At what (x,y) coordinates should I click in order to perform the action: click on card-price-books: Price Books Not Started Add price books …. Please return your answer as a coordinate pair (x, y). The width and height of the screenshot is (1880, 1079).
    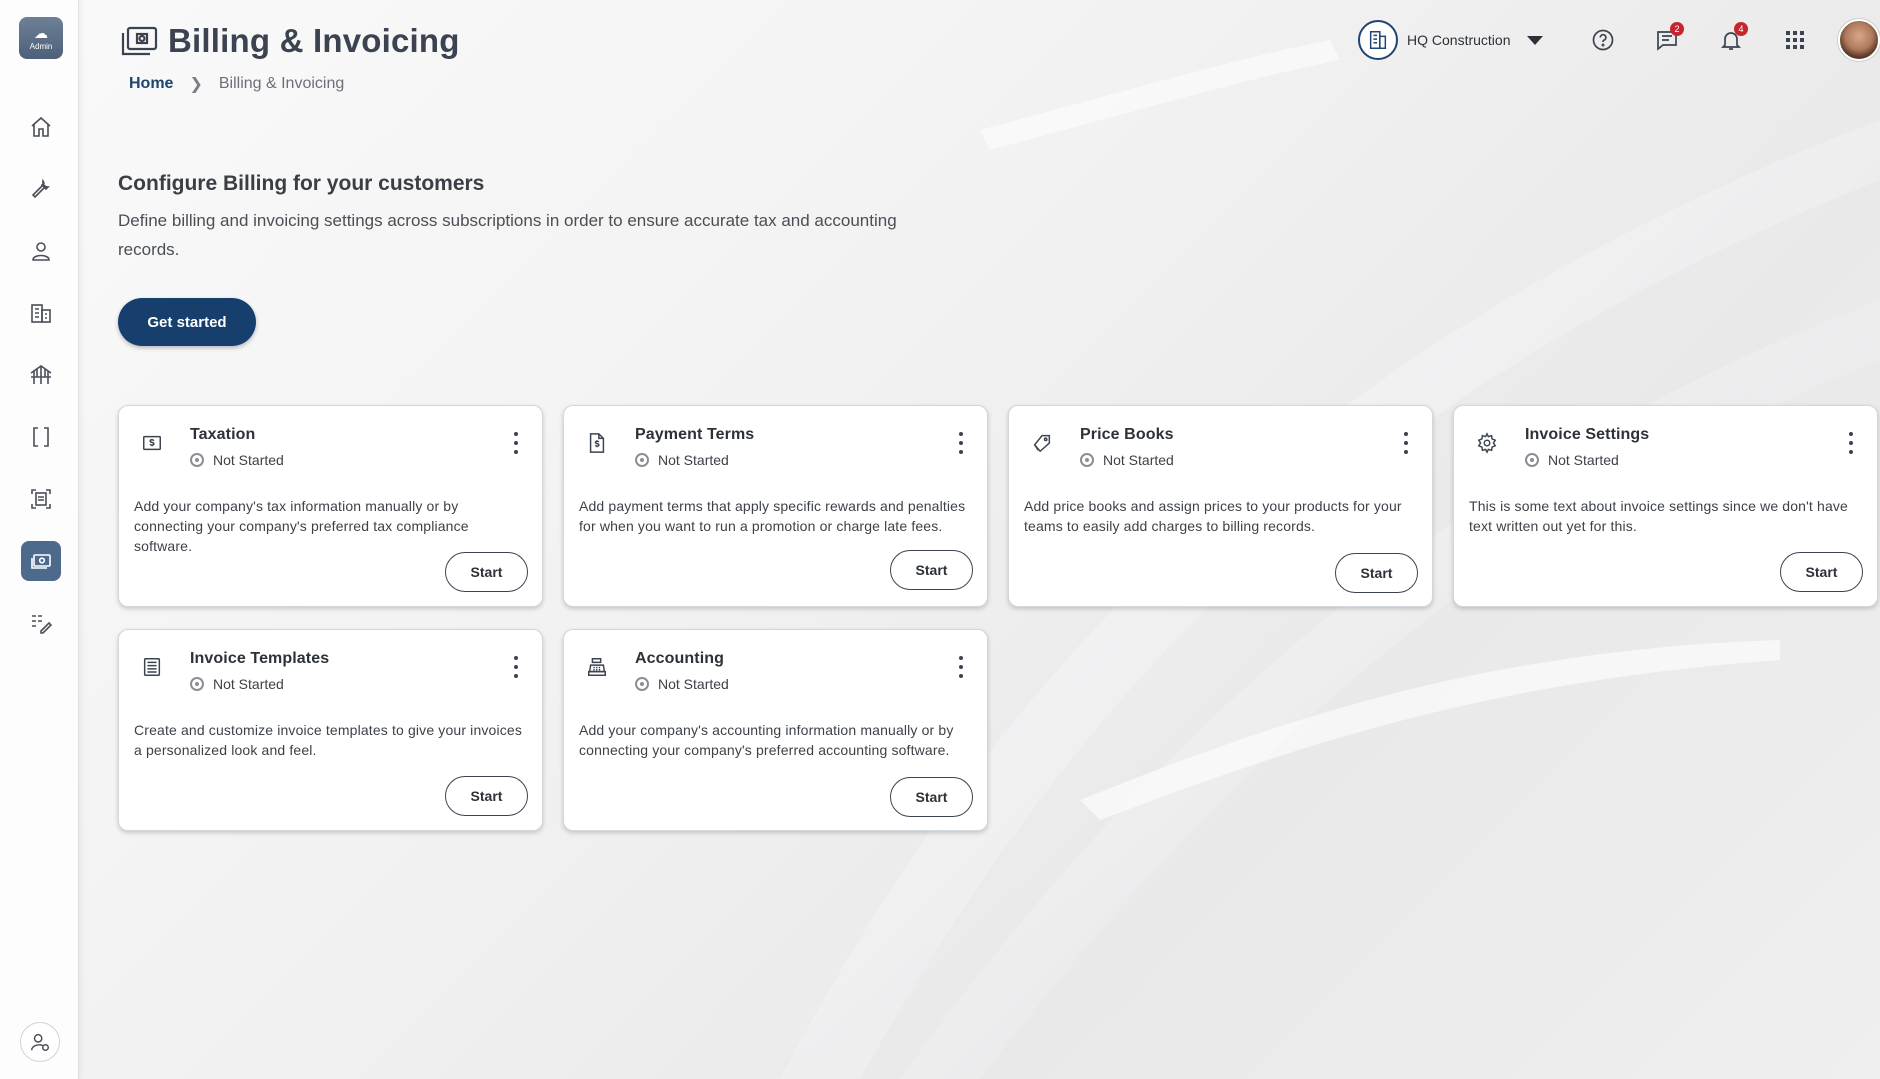
    Looking at the image, I should click on (1220, 506).